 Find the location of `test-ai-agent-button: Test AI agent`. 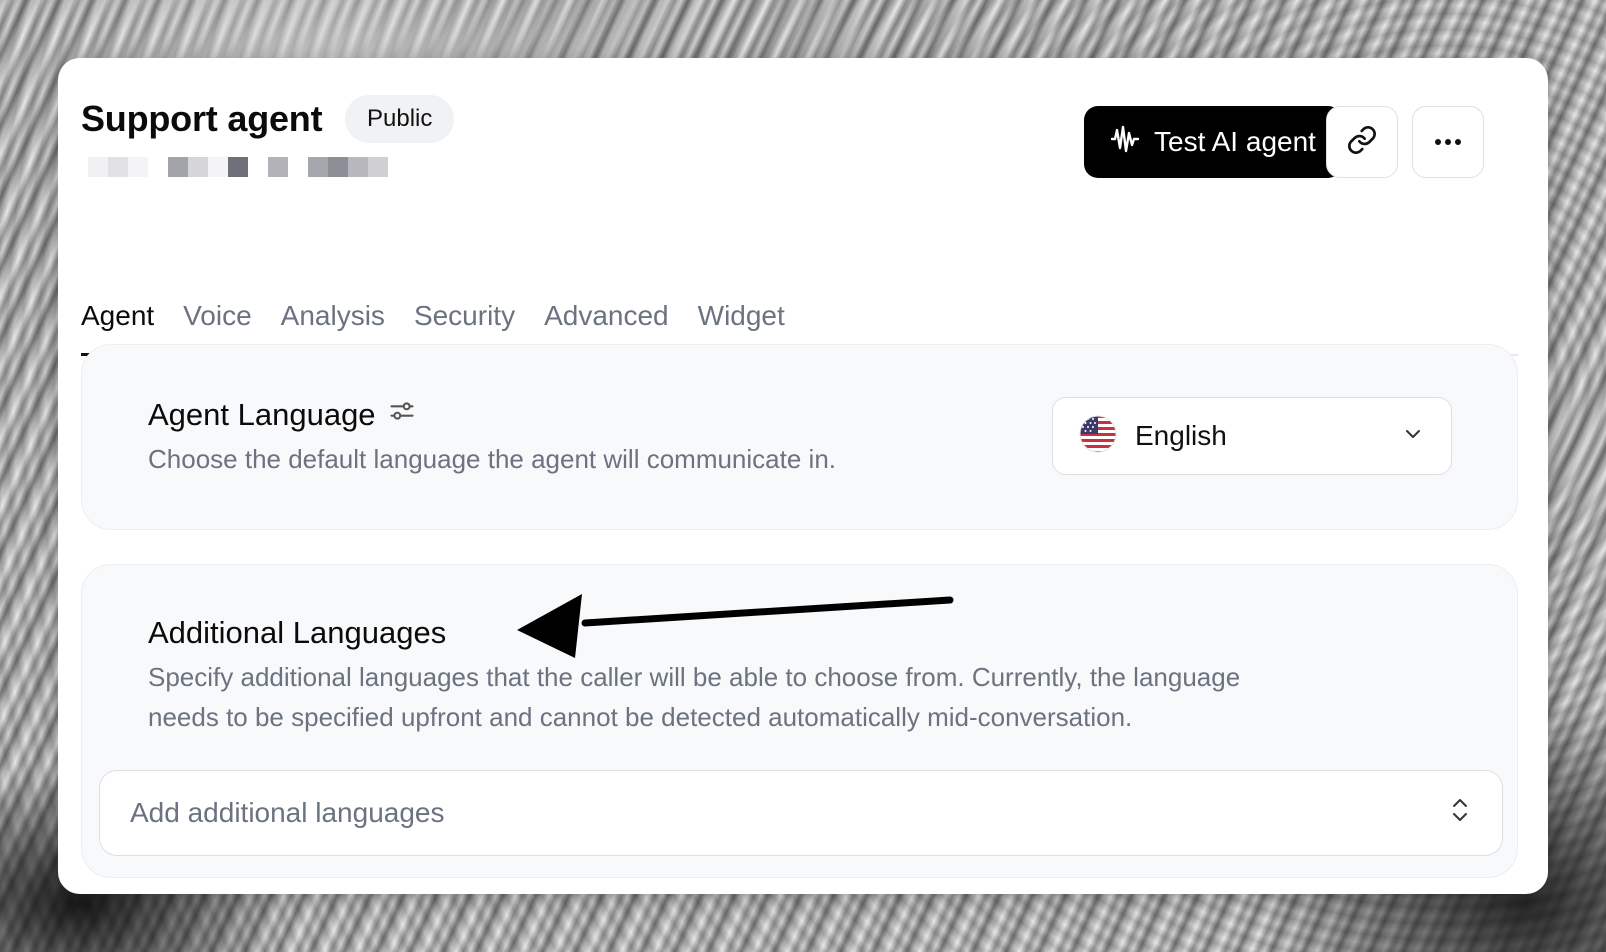

test-ai-agent-button: Test AI agent is located at coordinates (1213, 142).